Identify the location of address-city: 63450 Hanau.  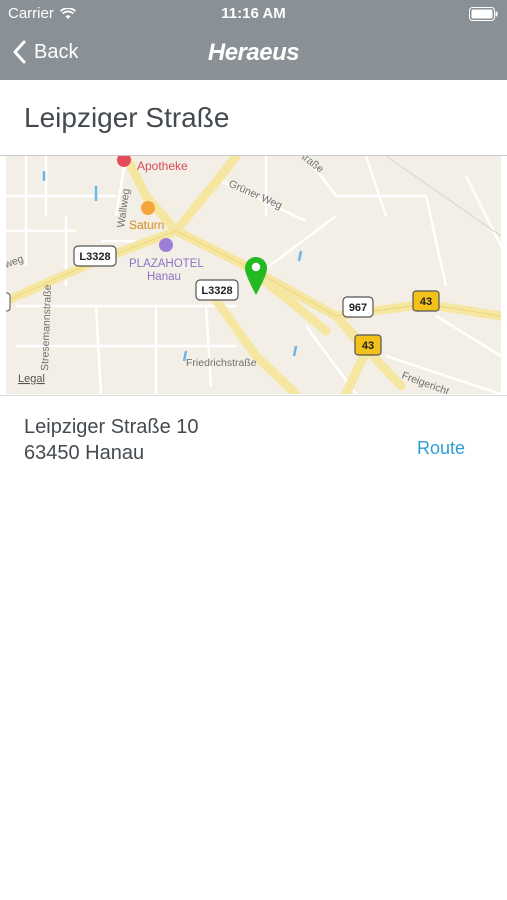
(84, 453).